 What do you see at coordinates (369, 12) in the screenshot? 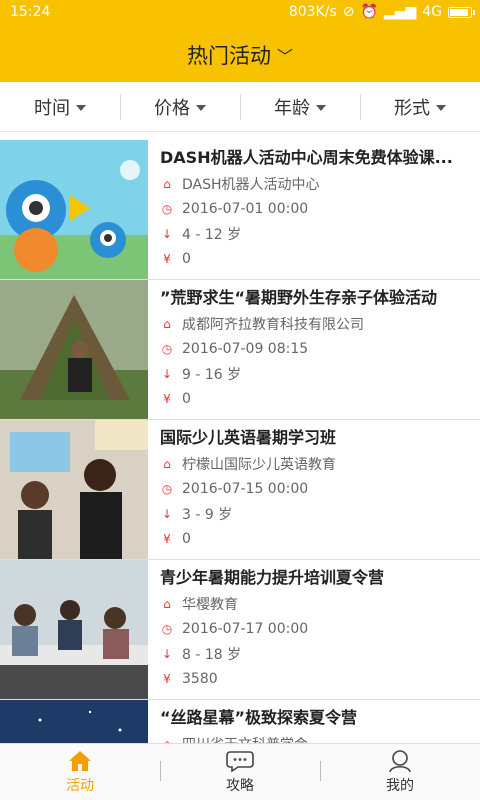
I see `alarm-icon: ⏰` at bounding box center [369, 12].